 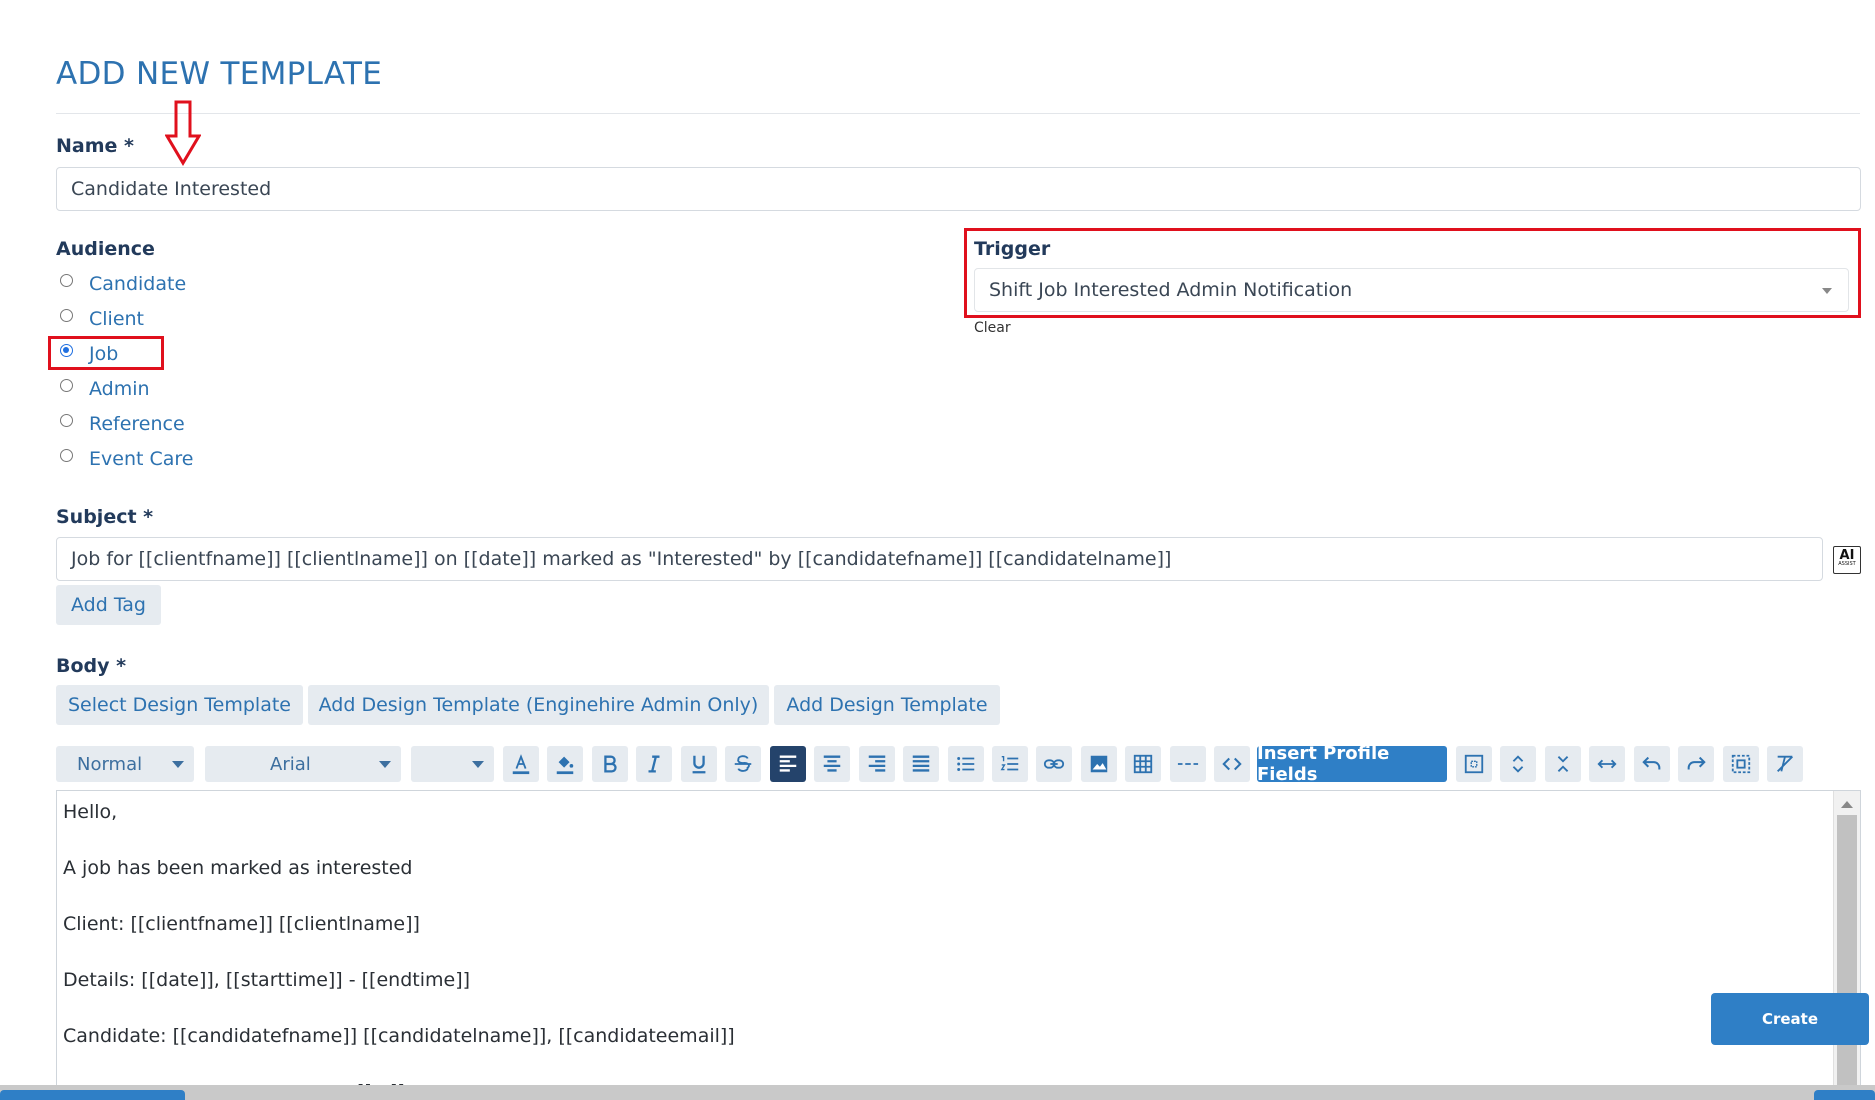 I want to click on align-right-button, so click(x=877, y=764).